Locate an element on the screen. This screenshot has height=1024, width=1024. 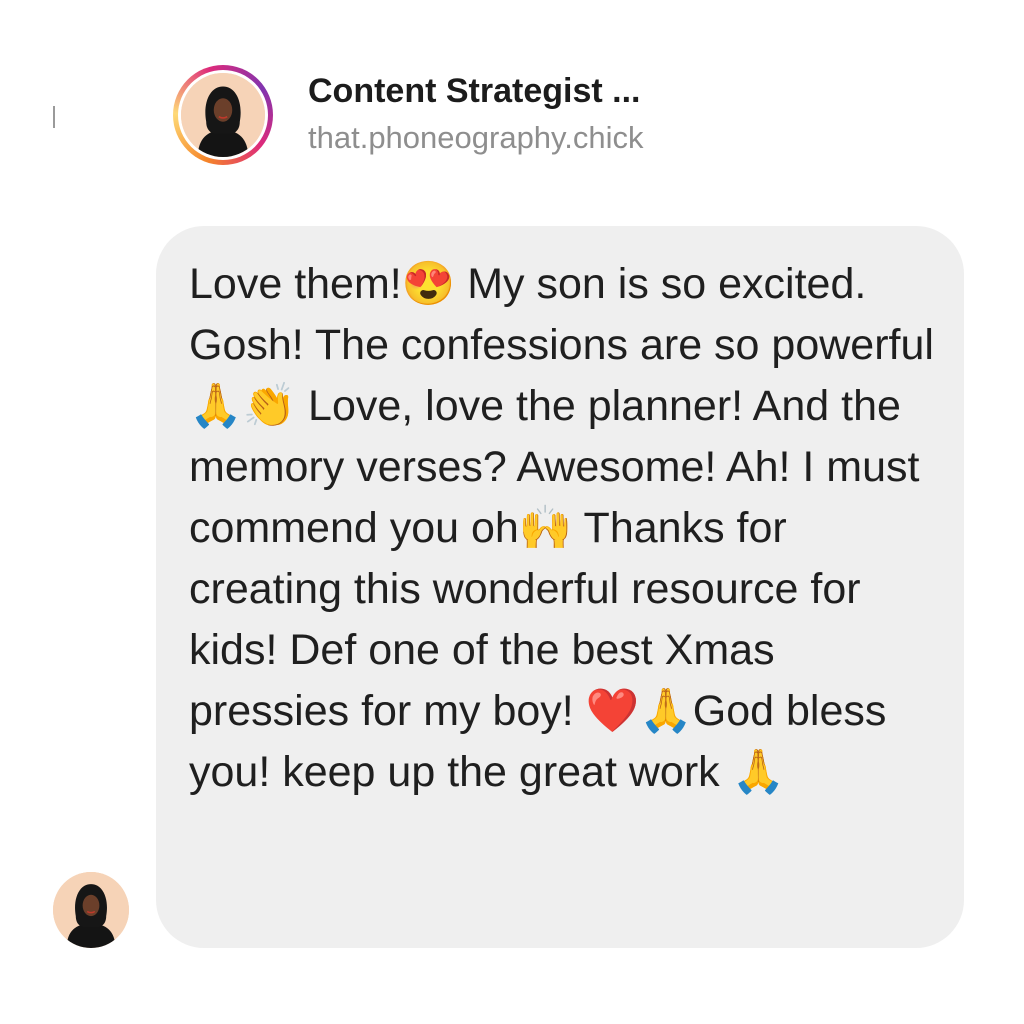
profile-avatar-icon is located at coordinates (223, 115).